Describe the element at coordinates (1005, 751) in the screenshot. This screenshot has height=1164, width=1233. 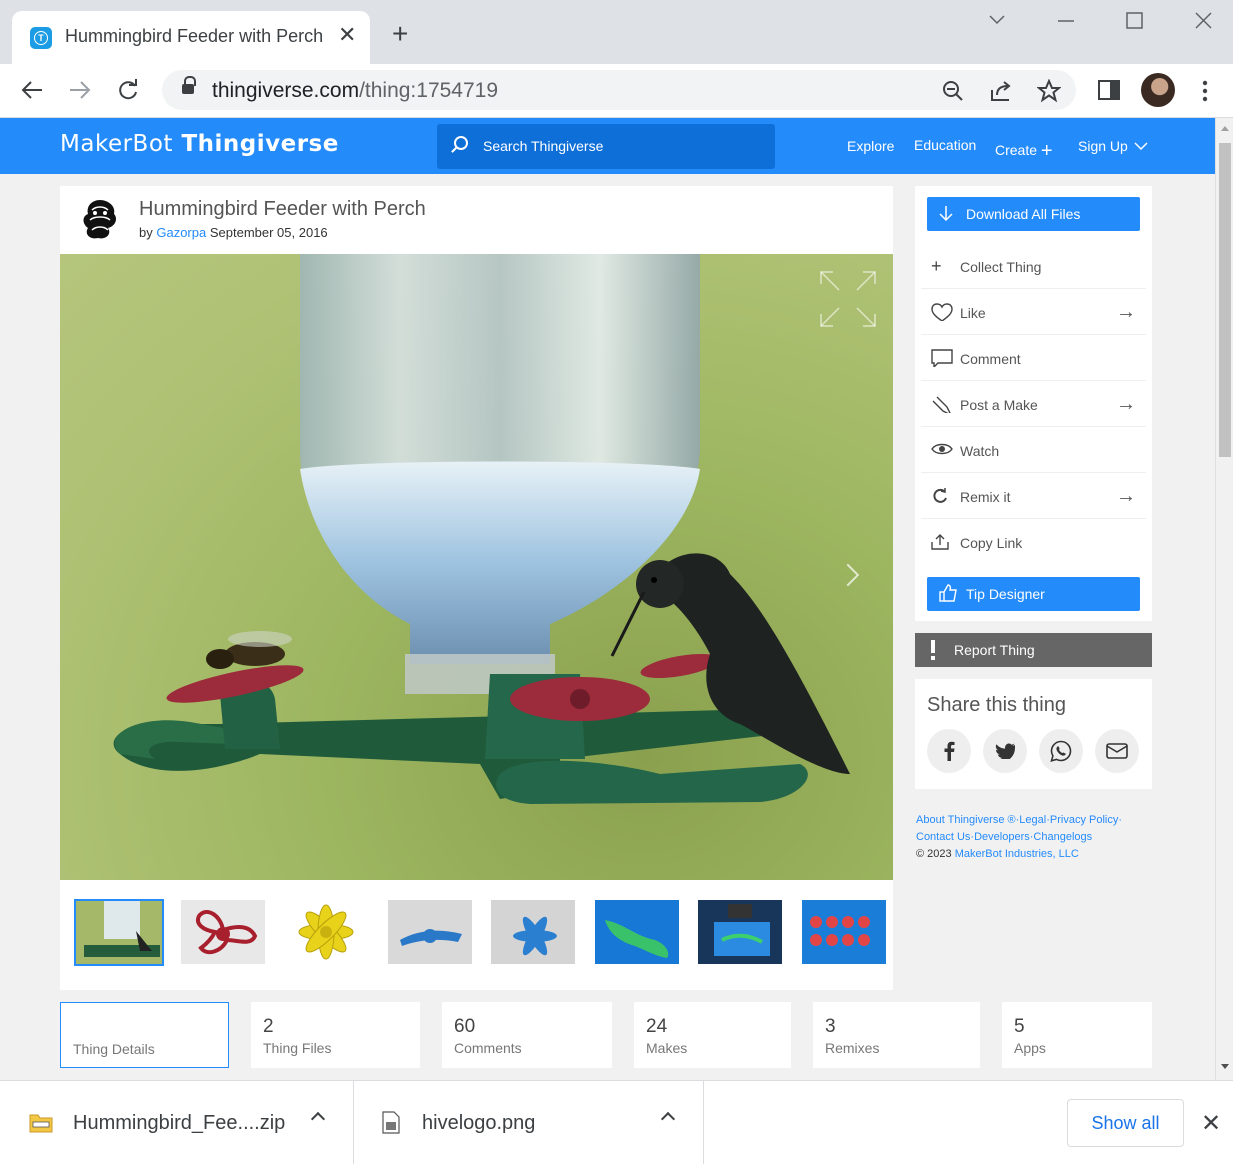
I see `twitter-share-button` at that location.